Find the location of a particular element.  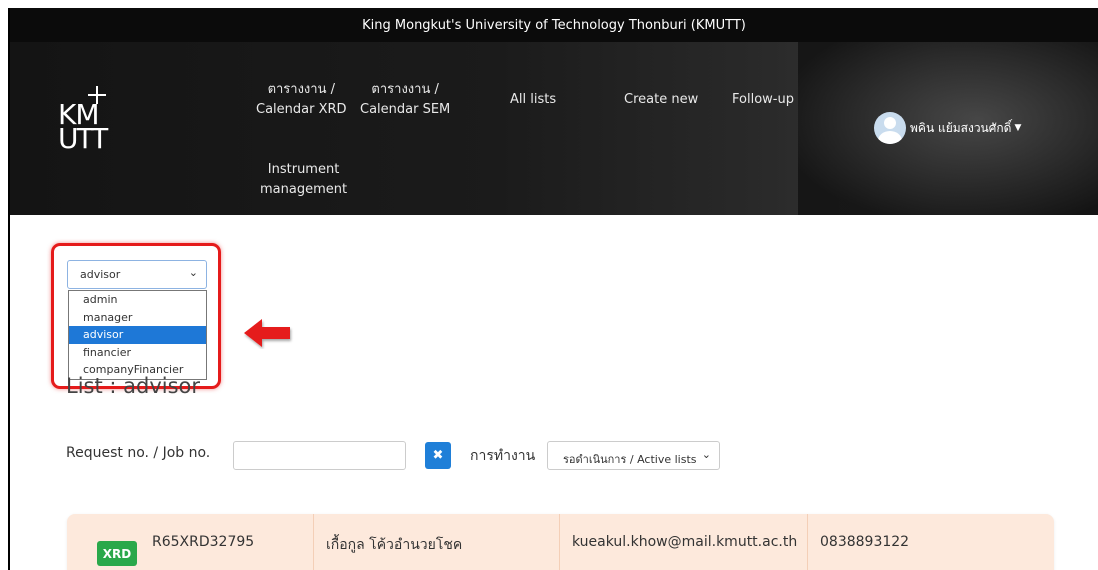

kmutt-logo: KM UTT is located at coordinates (83, 119).